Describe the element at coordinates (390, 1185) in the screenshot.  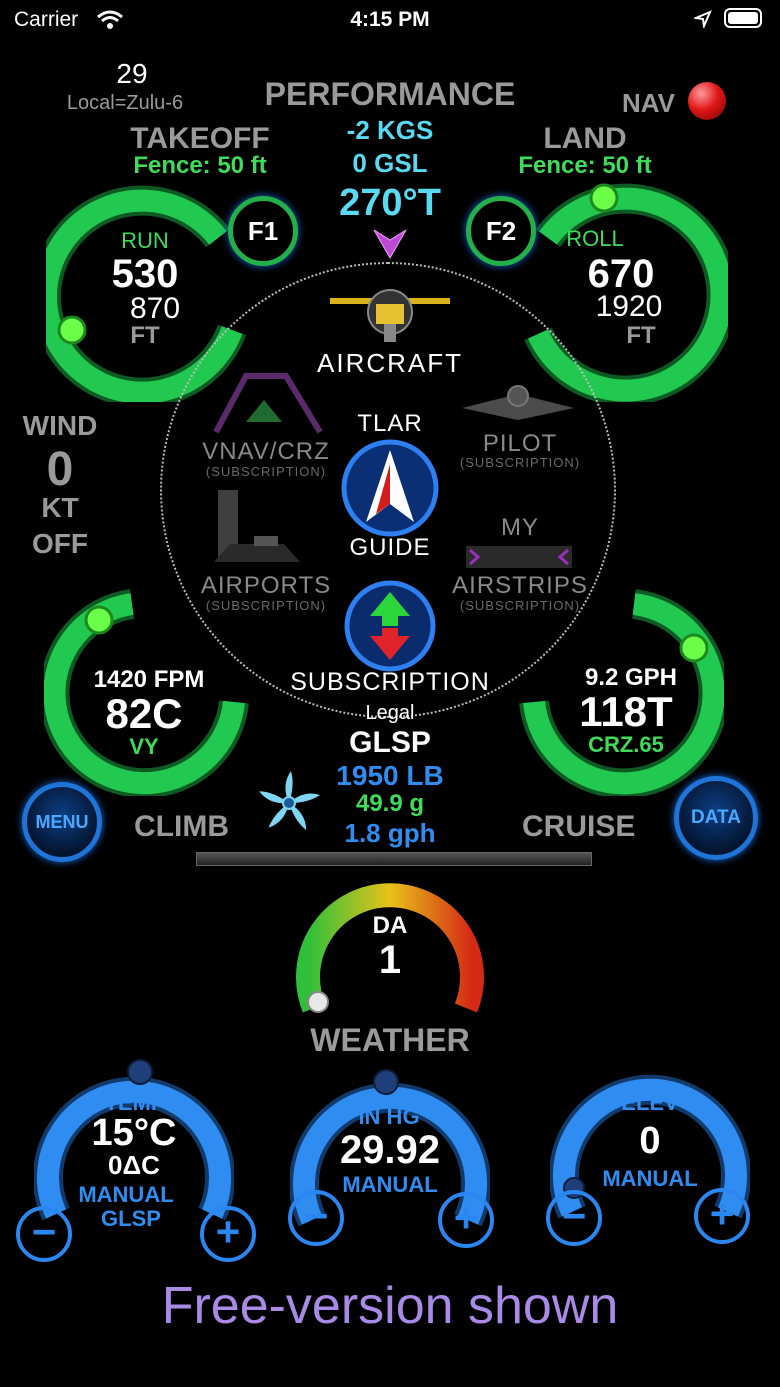
I see `altimeter-mode: MANUAL` at that location.